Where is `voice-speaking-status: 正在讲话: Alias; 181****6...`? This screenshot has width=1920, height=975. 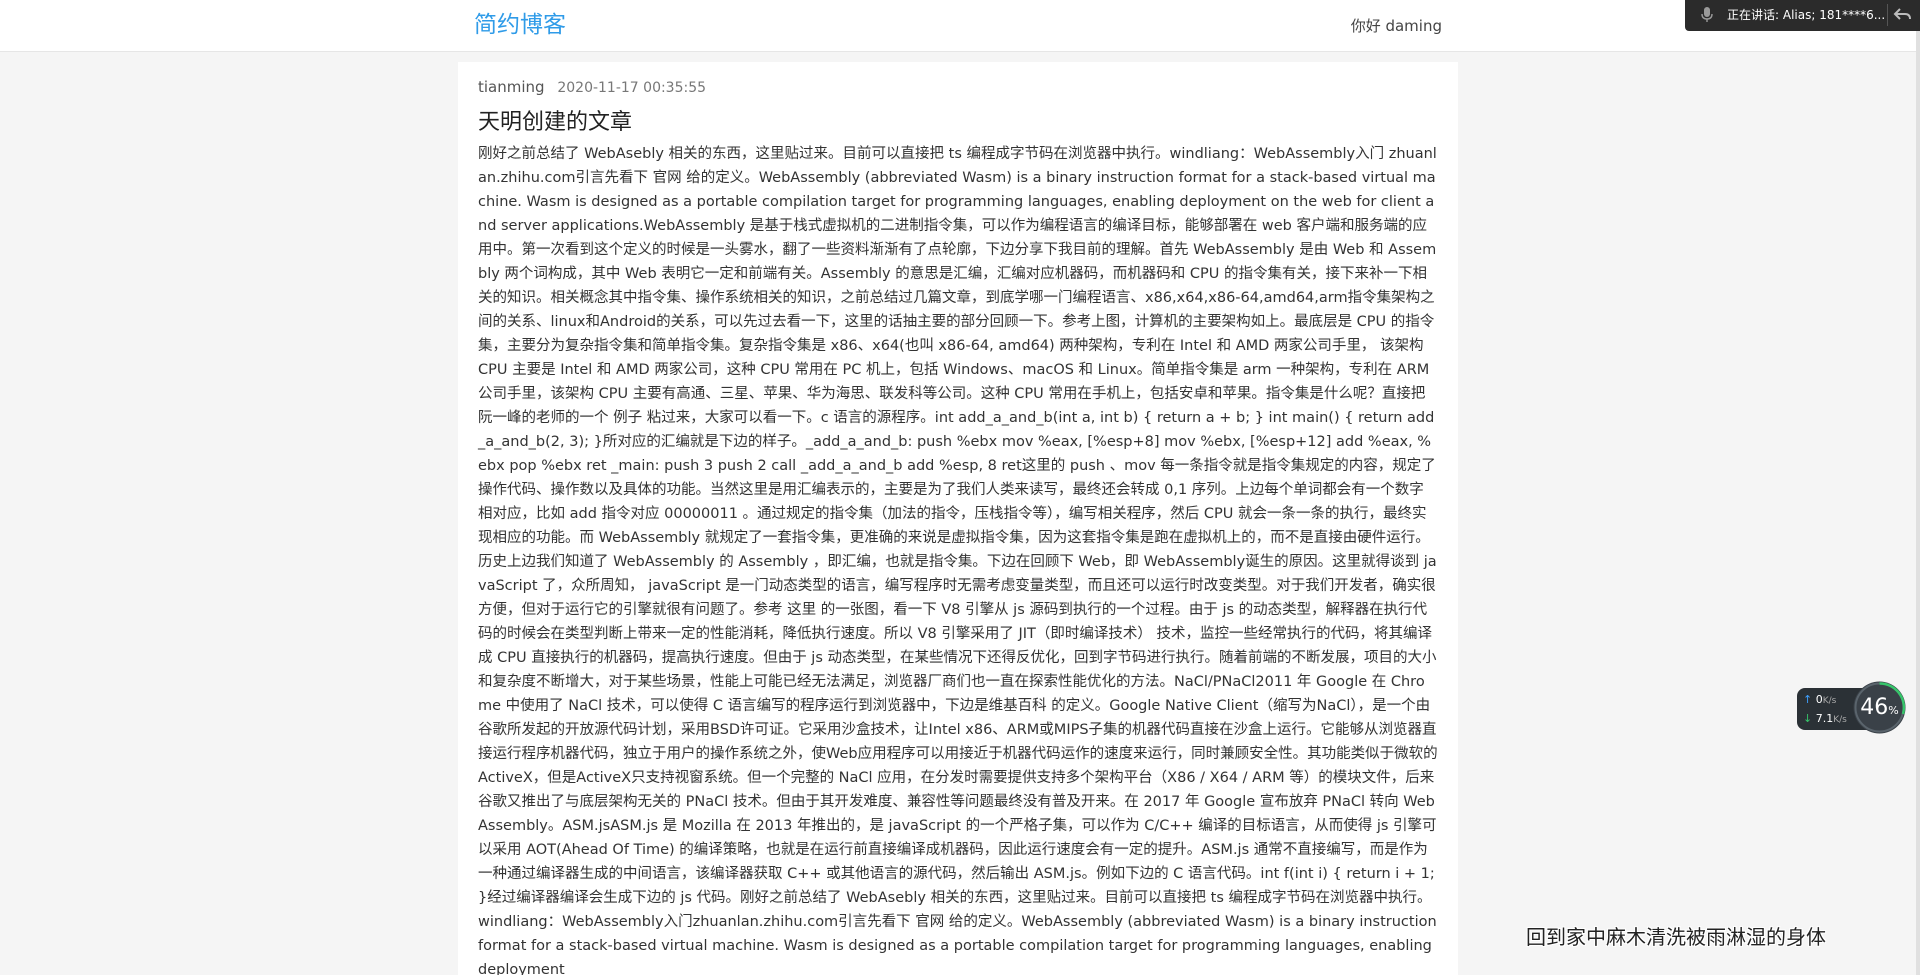 voice-speaking-status: 正在讲话: Alias; 181****6... is located at coordinates (1806, 15).